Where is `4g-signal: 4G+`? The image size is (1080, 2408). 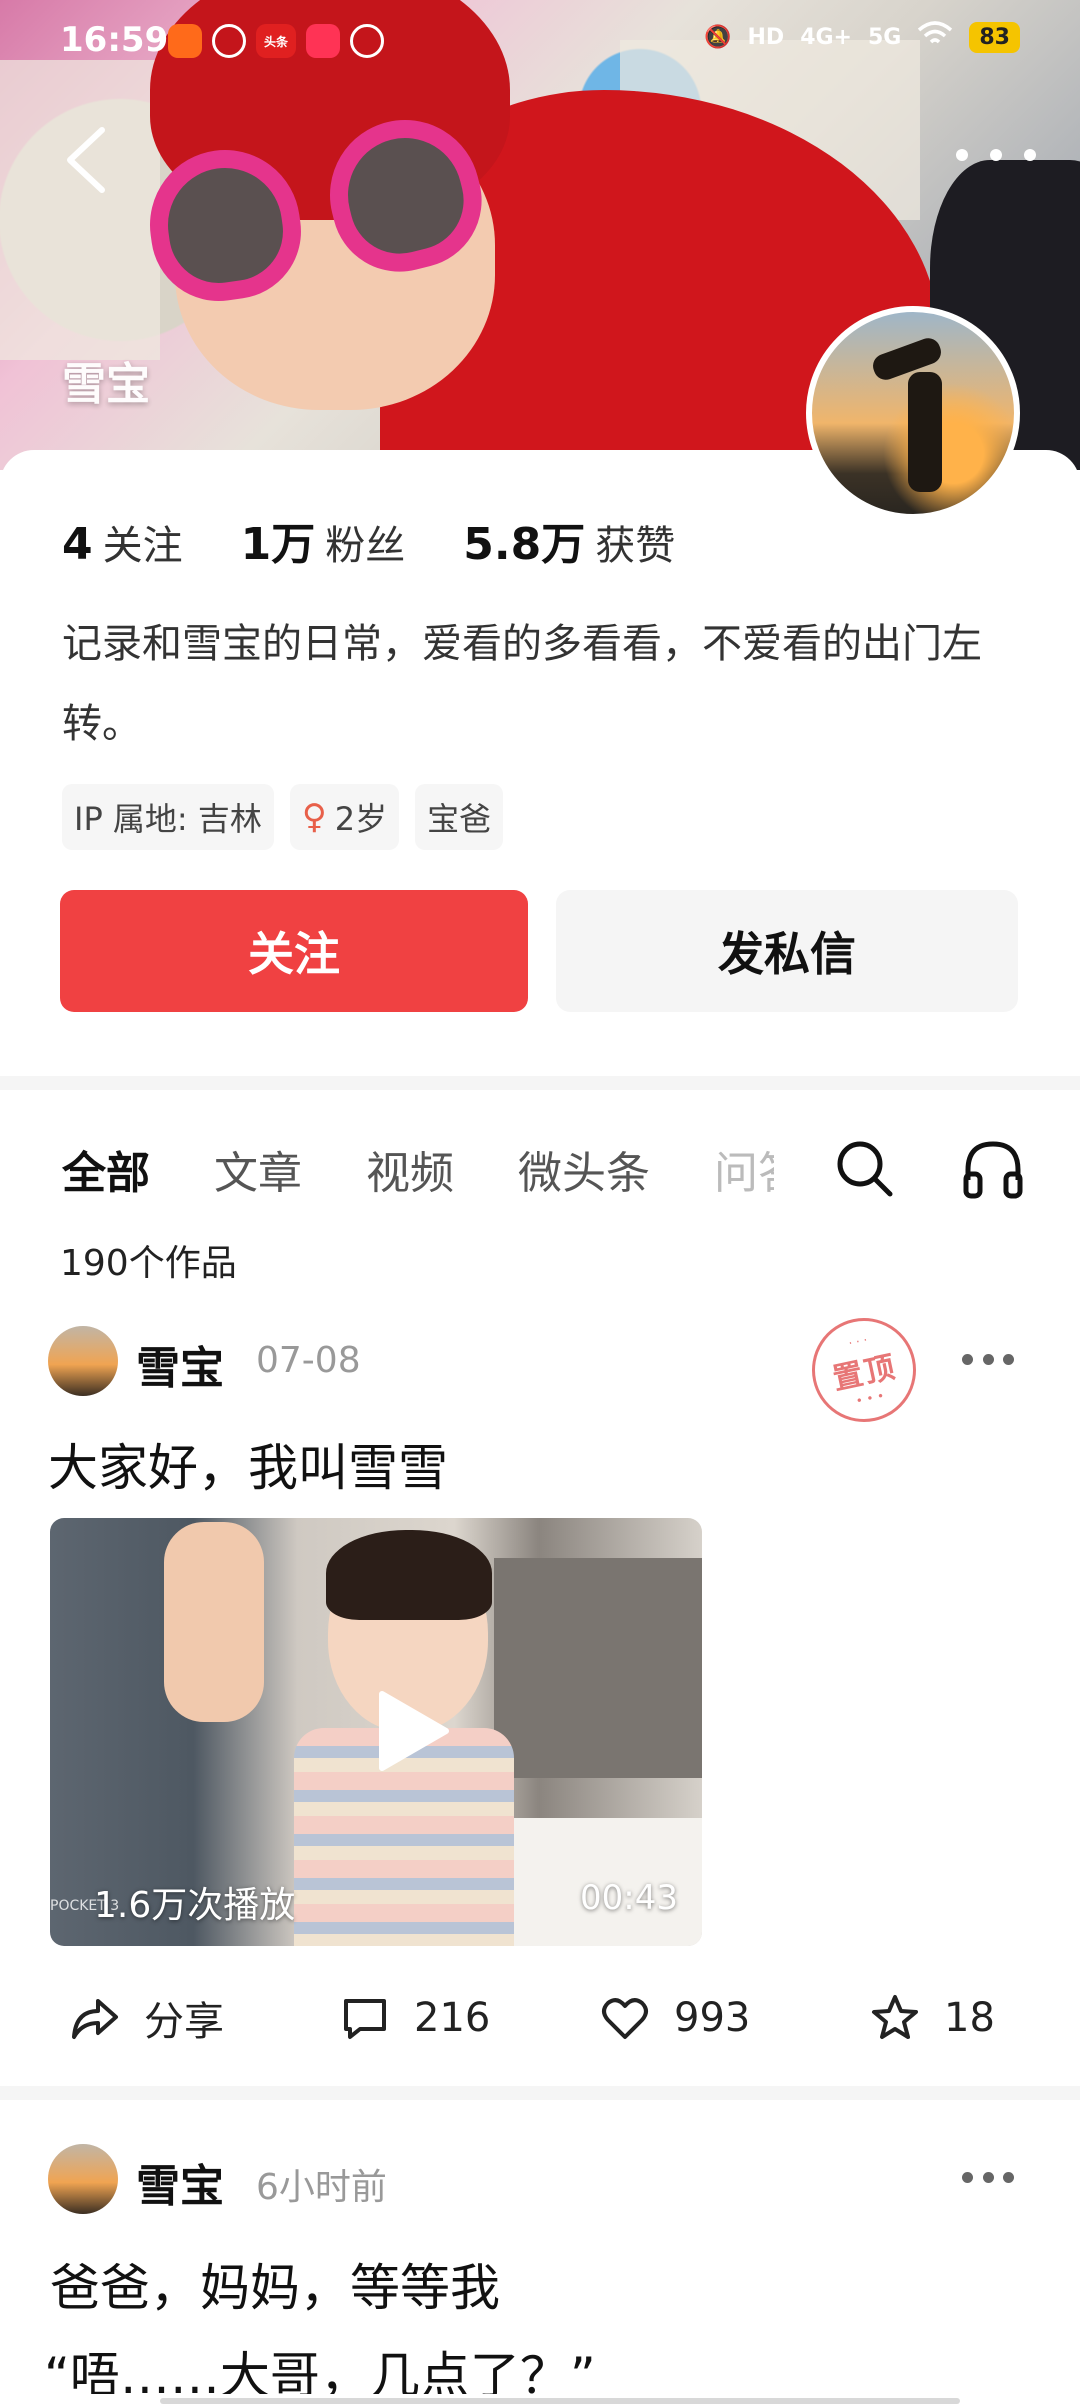 4g-signal: 4G+ is located at coordinates (826, 37).